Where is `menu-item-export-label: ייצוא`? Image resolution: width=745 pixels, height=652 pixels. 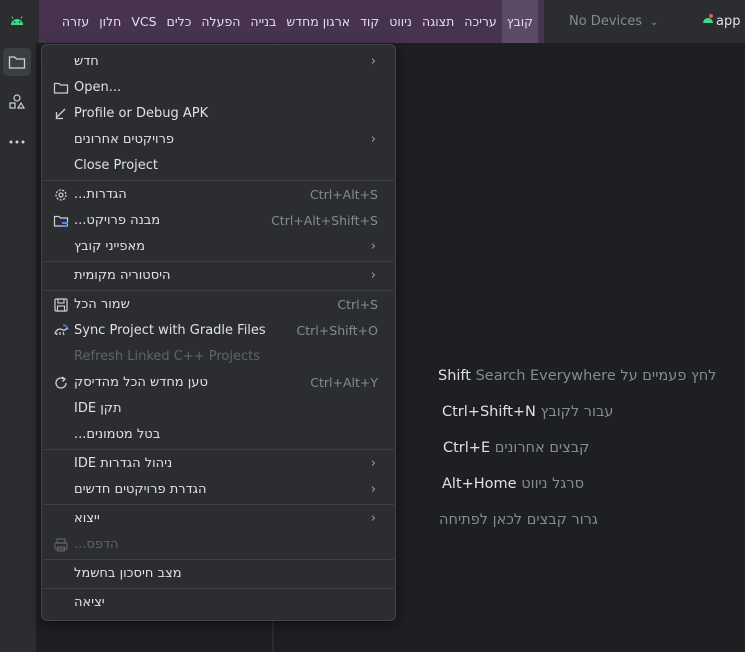
menu-item-export-label: ייצוא is located at coordinates (87, 518).